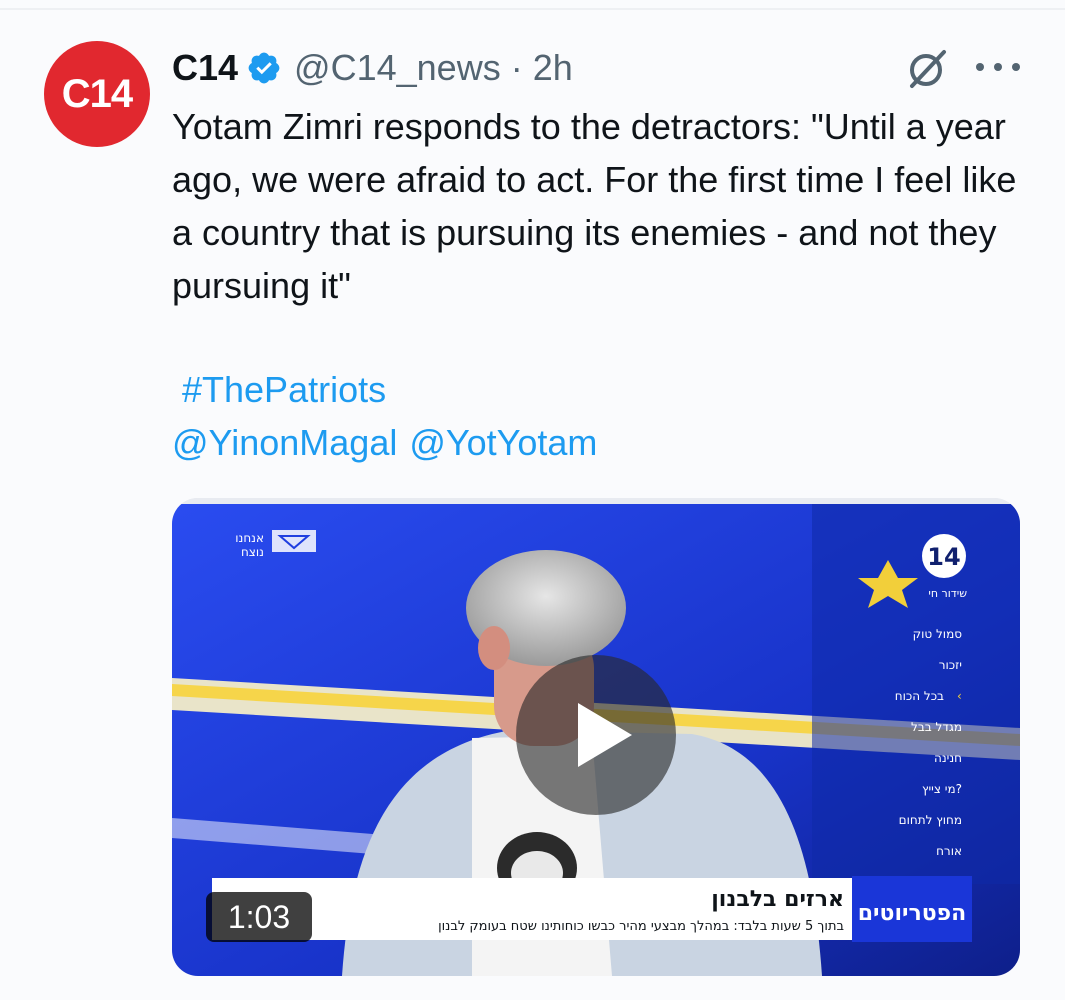 The image size is (1065, 1000). What do you see at coordinates (252, 552) in the screenshot?
I see `corner-logo-line2: נוצח` at bounding box center [252, 552].